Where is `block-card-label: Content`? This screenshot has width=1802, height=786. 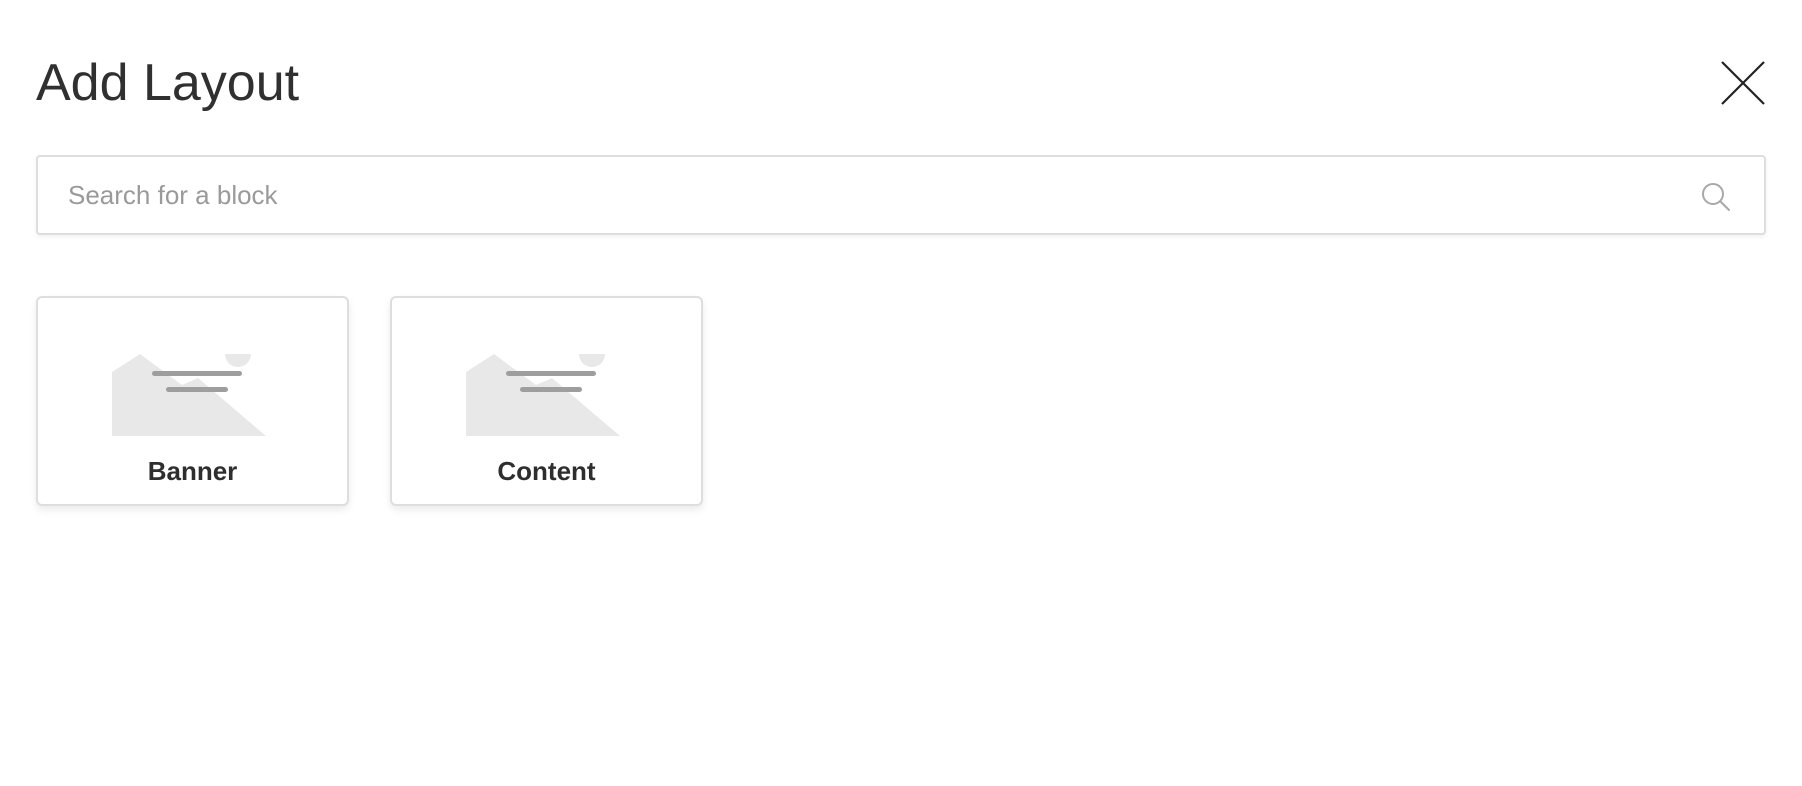
block-card-label: Content is located at coordinates (546, 471).